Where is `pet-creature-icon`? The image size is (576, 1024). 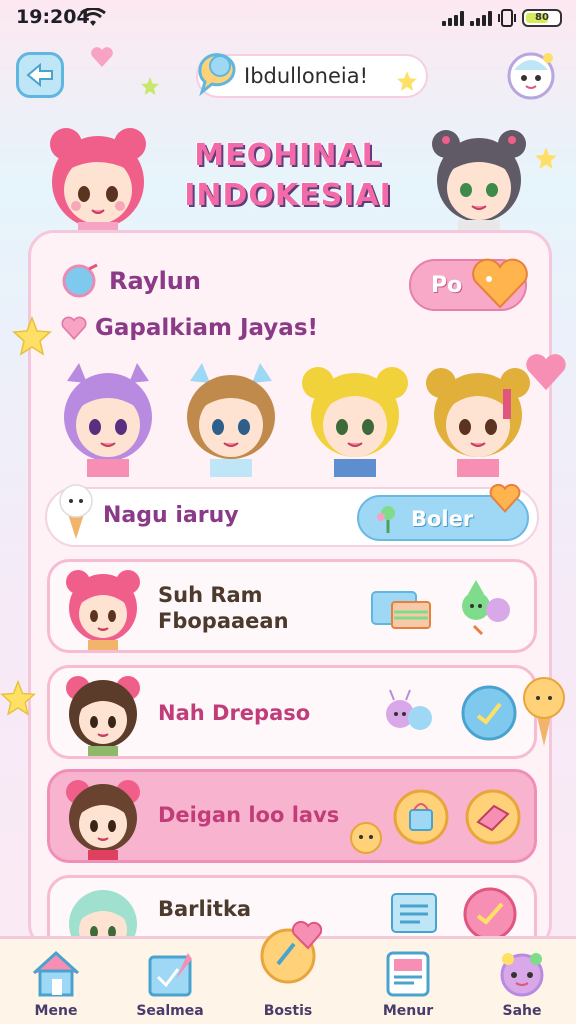
pet-creature-icon is located at coordinates (486, 606).